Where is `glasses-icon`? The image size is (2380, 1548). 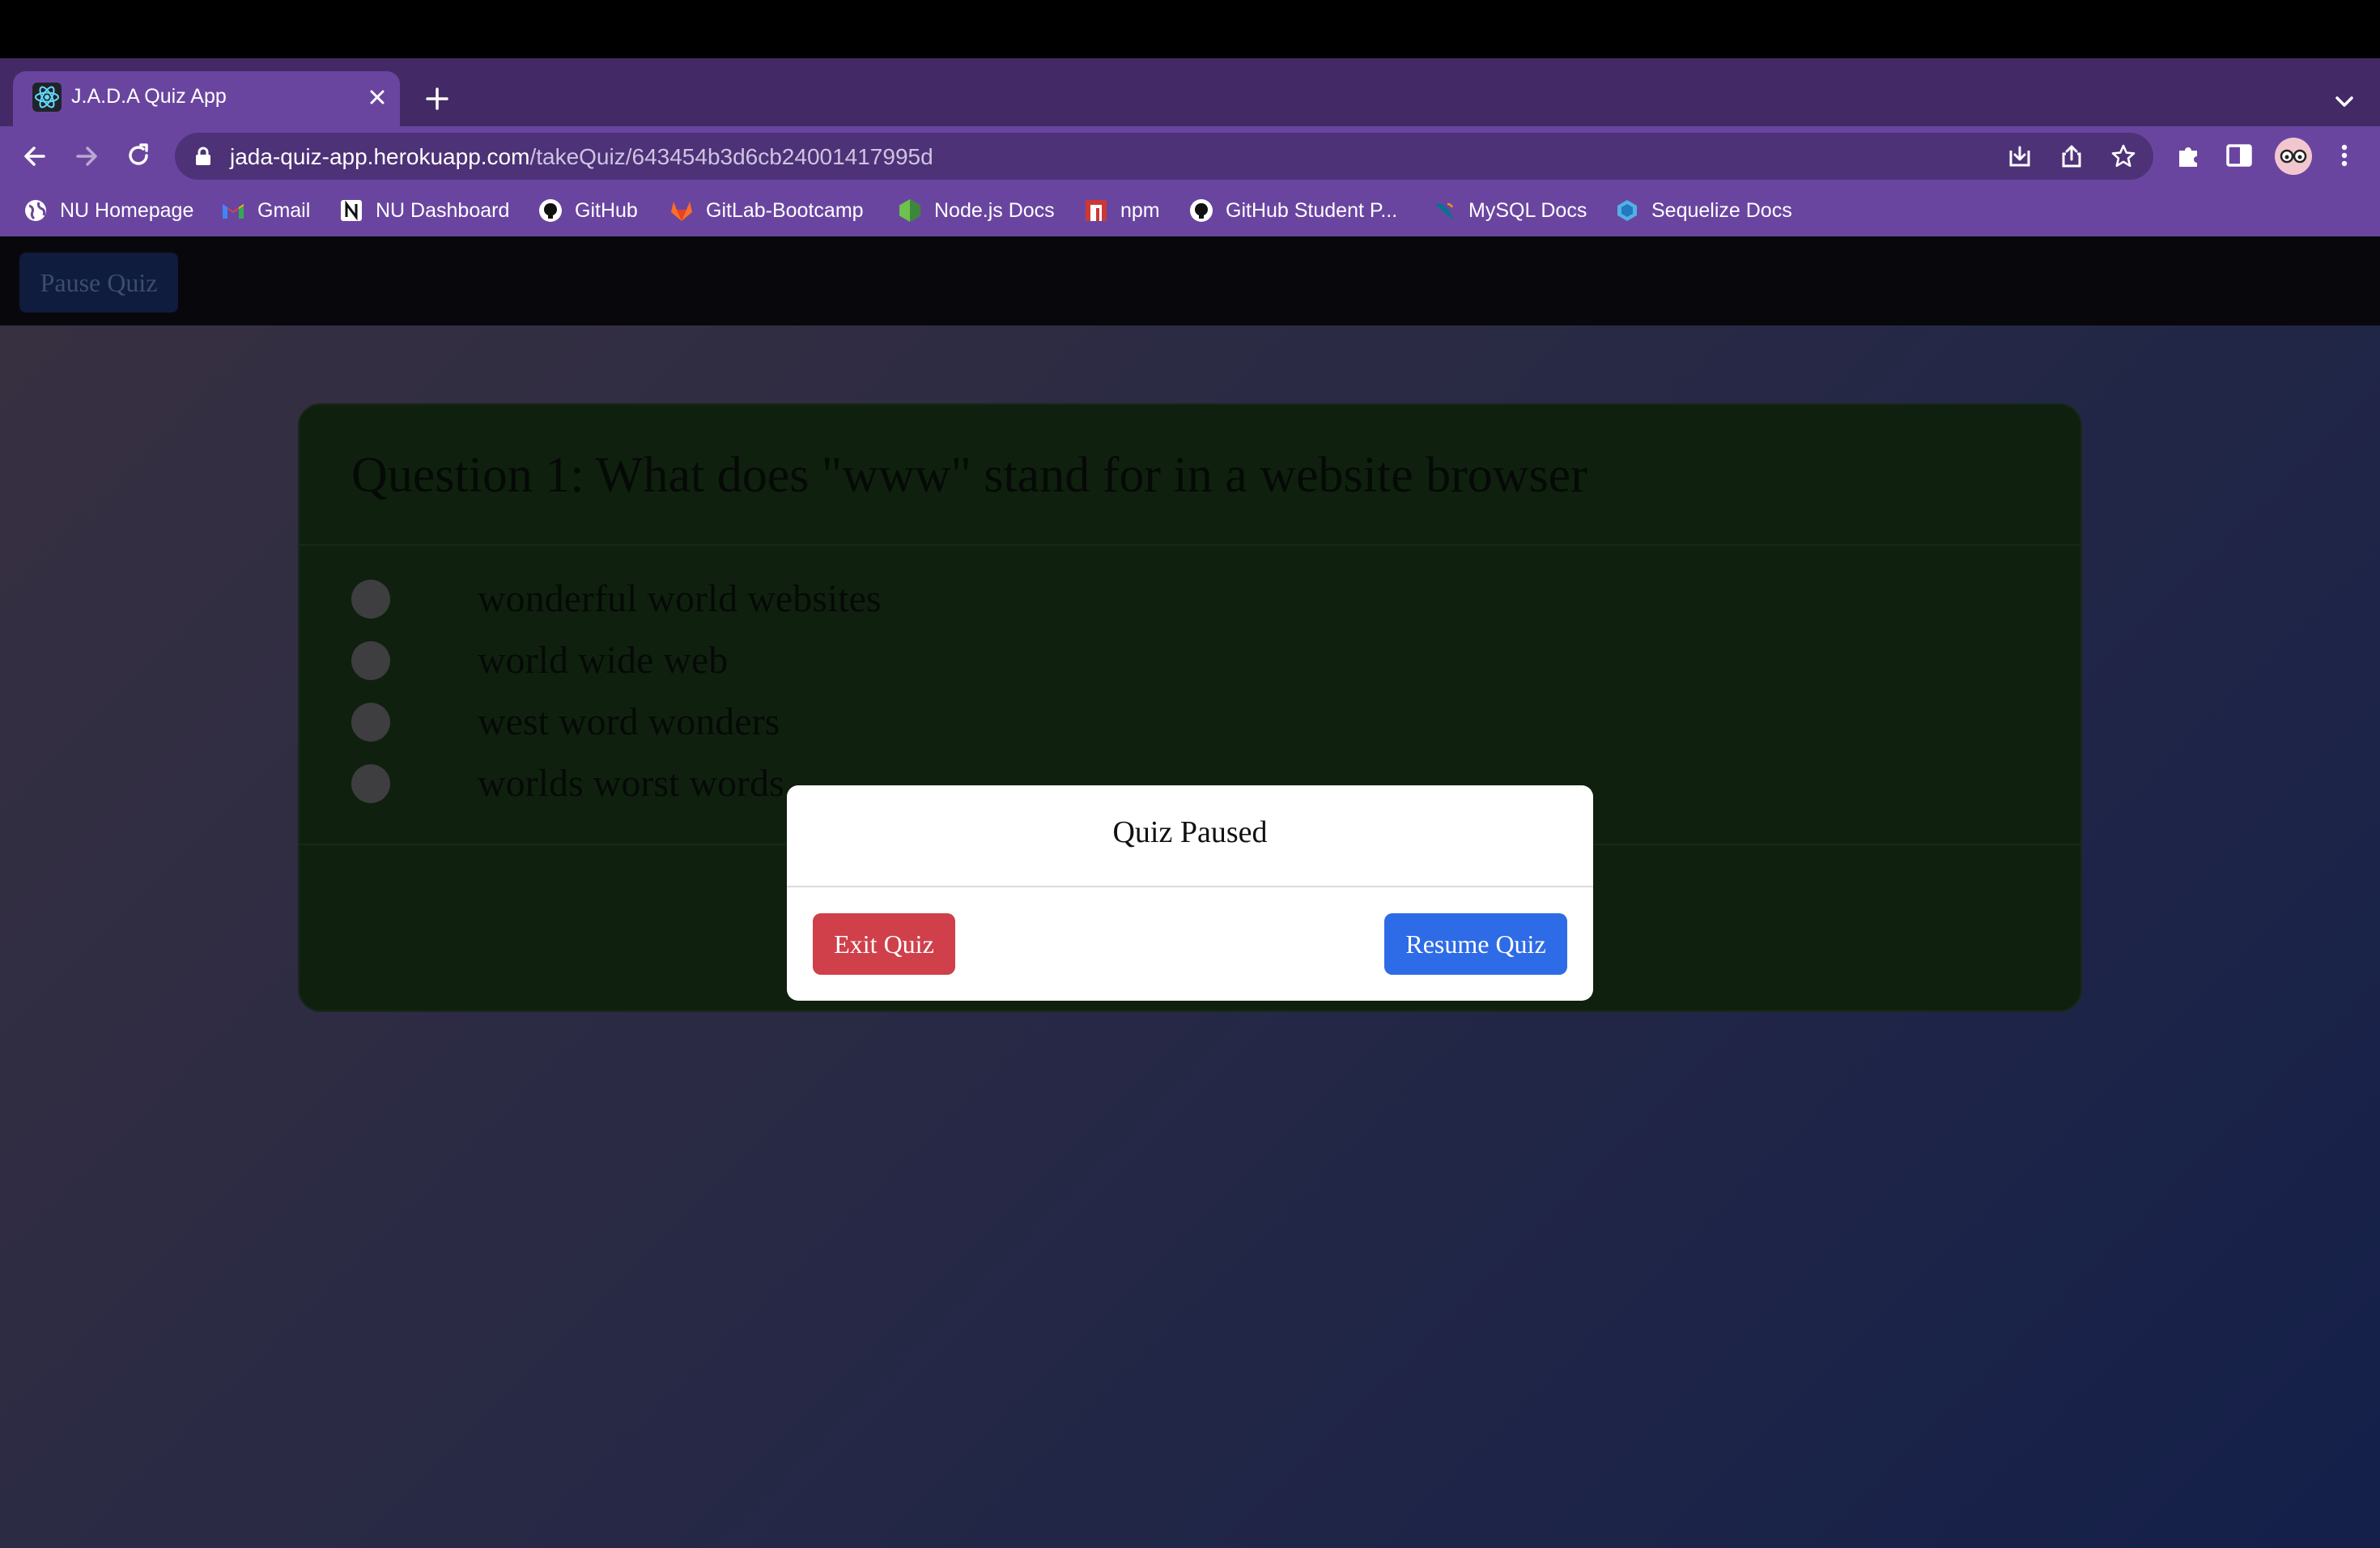 glasses-icon is located at coordinates (2294, 157).